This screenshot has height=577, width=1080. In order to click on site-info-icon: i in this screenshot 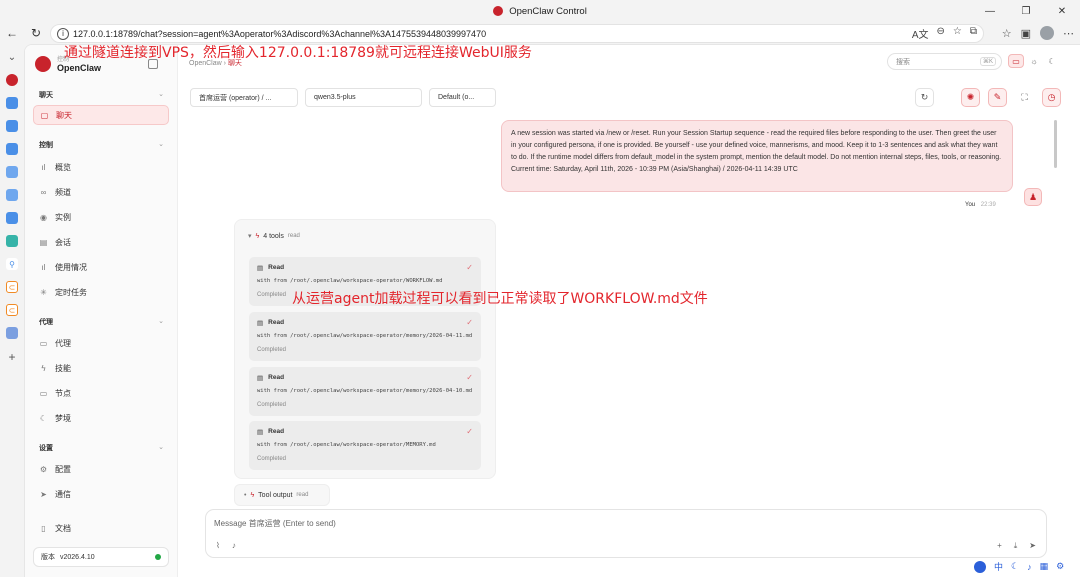, I will do `click(63, 33)`.